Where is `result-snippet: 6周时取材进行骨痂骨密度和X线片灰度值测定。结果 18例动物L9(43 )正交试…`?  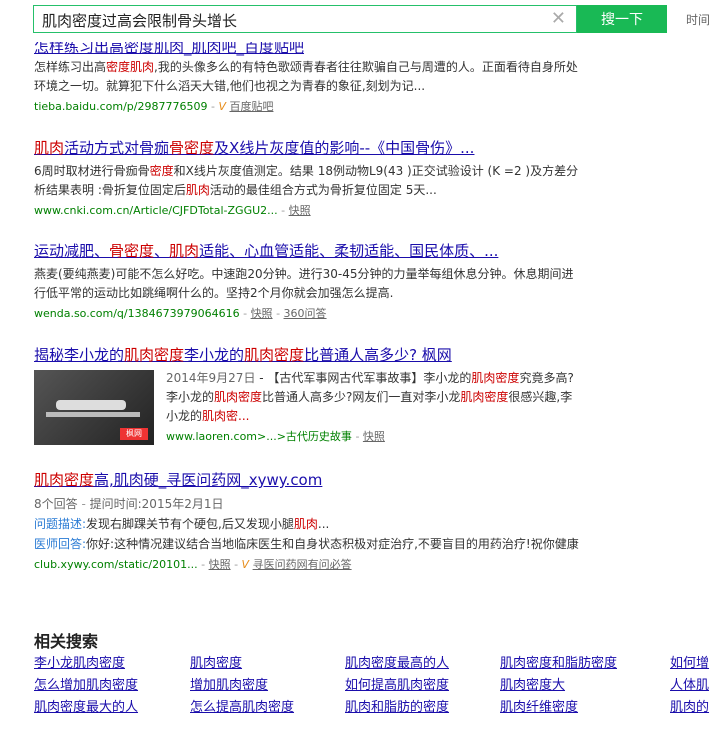 result-snippet: 6周时取材进行骨痂骨密度和X线片灰度值测定。结果 18例动物L9(43 )正交试… is located at coordinates (306, 181).